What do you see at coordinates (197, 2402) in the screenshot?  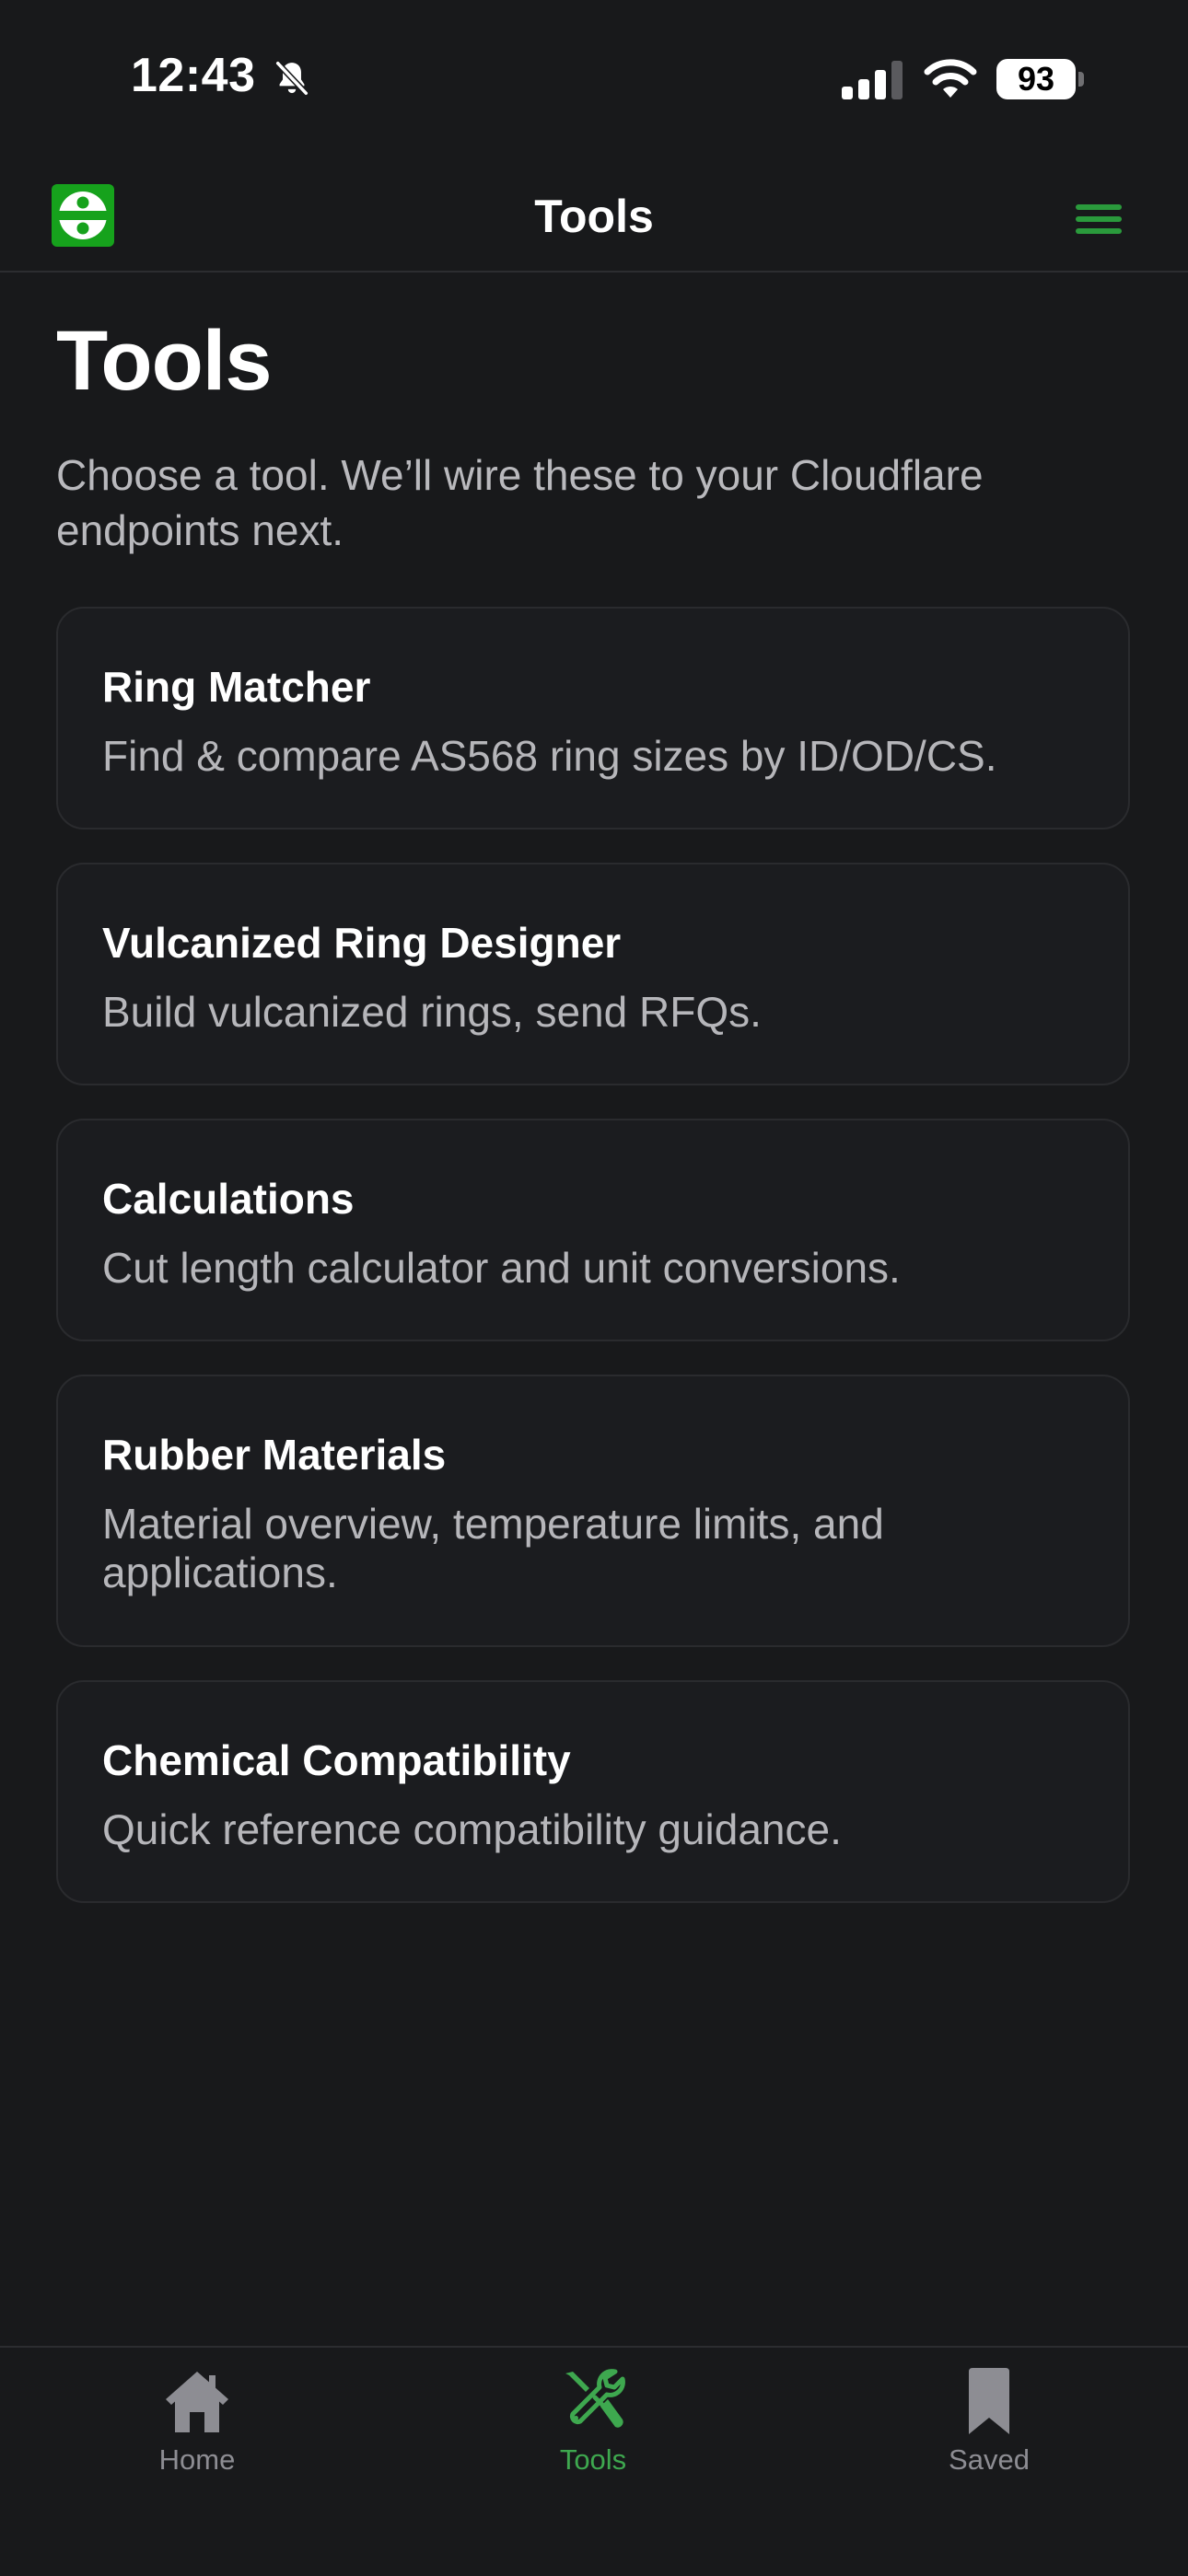 I see `house-icon` at bounding box center [197, 2402].